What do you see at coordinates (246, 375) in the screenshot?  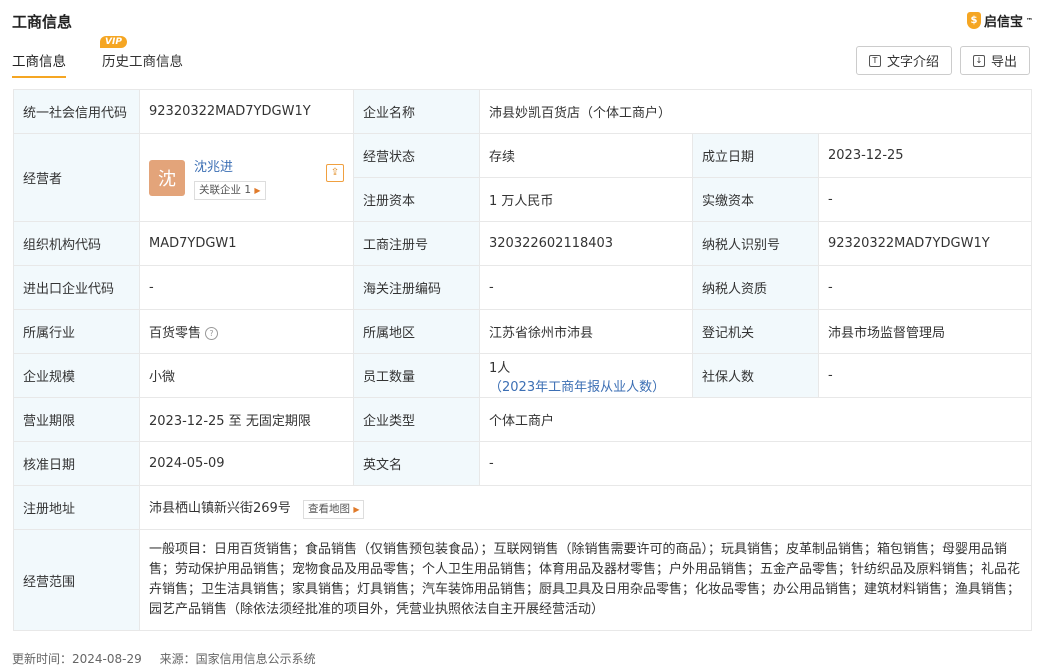 I see `scale-value: 小微` at bounding box center [246, 375].